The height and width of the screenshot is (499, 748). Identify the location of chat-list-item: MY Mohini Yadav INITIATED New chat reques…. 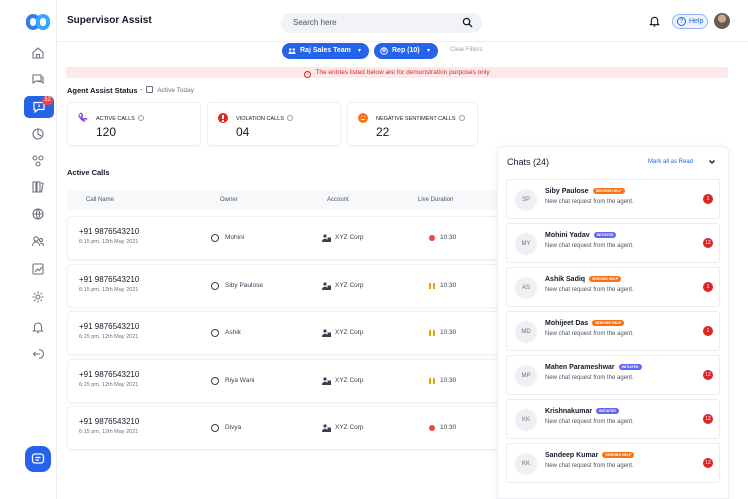
(613, 243).